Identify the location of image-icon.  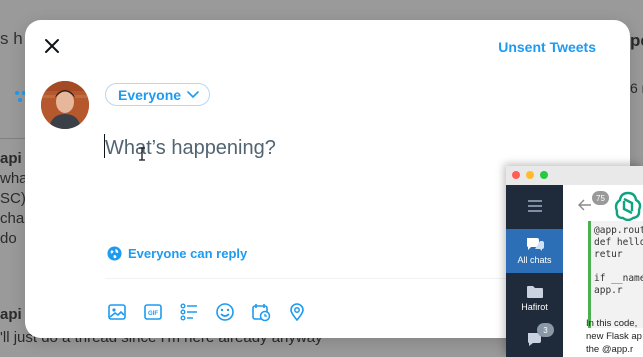
(116, 311).